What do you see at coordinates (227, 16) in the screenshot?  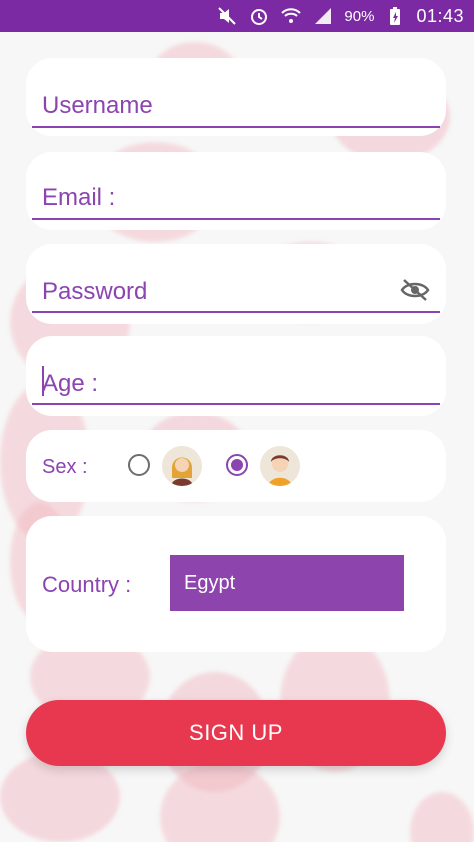 I see `mute-icon` at bounding box center [227, 16].